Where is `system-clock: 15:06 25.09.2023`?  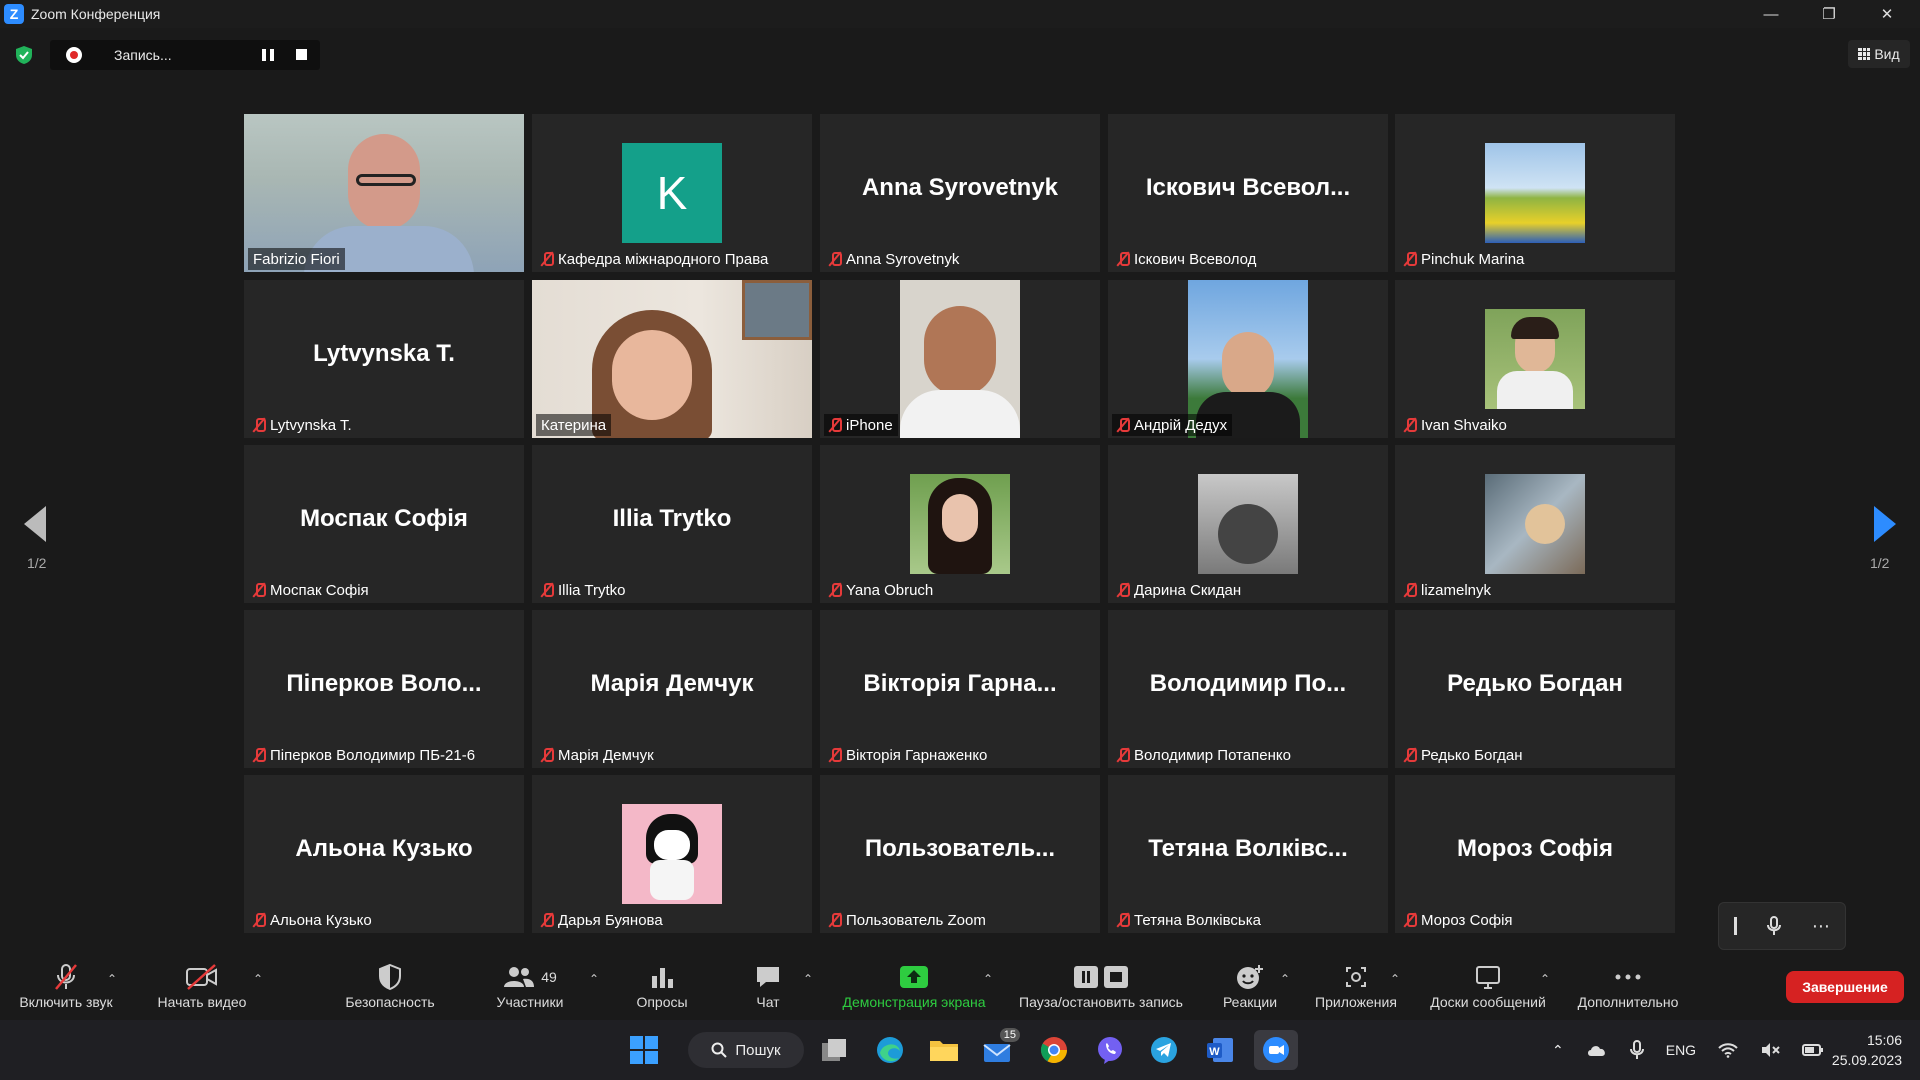 system-clock: 15:06 25.09.2023 is located at coordinates (1862, 1050).